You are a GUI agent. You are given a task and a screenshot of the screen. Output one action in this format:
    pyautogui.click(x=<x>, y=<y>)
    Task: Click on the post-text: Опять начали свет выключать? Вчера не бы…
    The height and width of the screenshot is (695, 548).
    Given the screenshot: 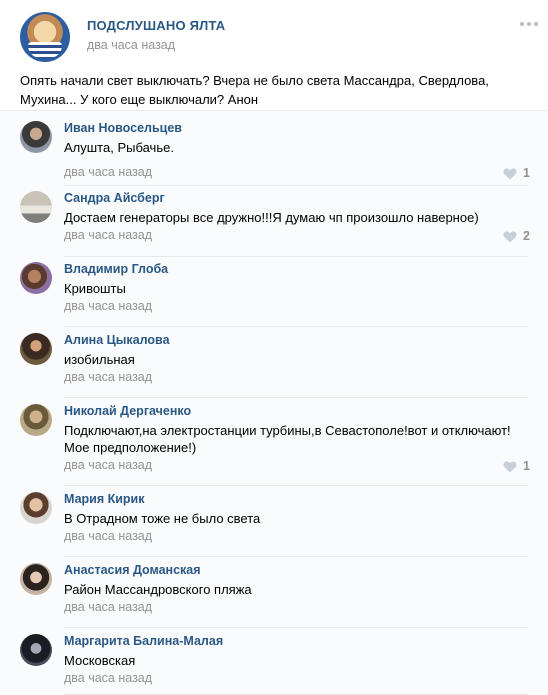 What is the action you would take?
    pyautogui.click(x=254, y=90)
    